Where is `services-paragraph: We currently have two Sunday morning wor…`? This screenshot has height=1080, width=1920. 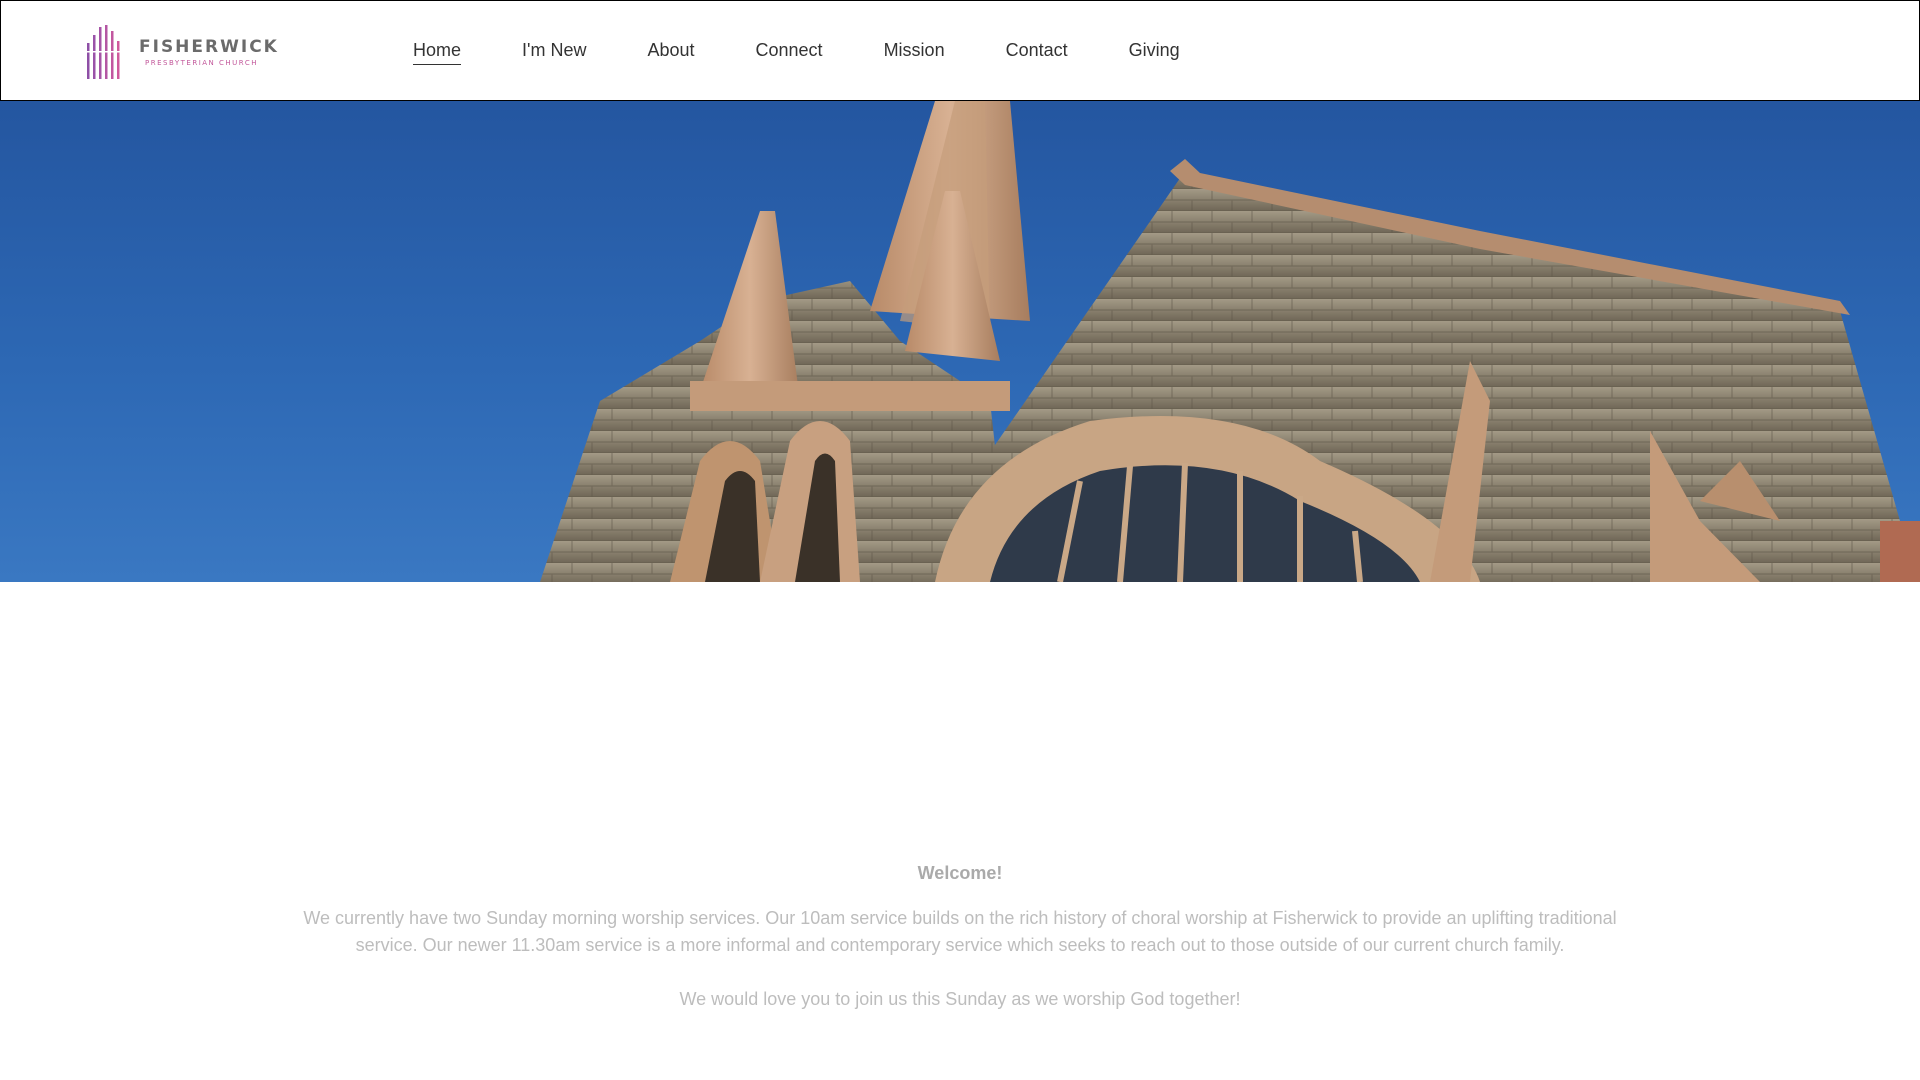 services-paragraph: We currently have two Sunday morning wor… is located at coordinates (960, 931).